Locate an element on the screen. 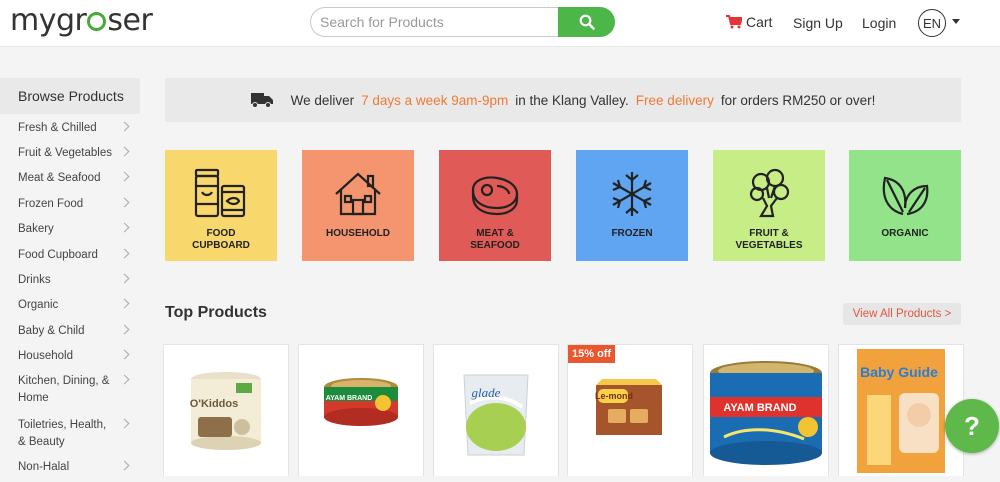 This screenshot has width=1000, height=482. broccoli-icon is located at coordinates (769, 193).